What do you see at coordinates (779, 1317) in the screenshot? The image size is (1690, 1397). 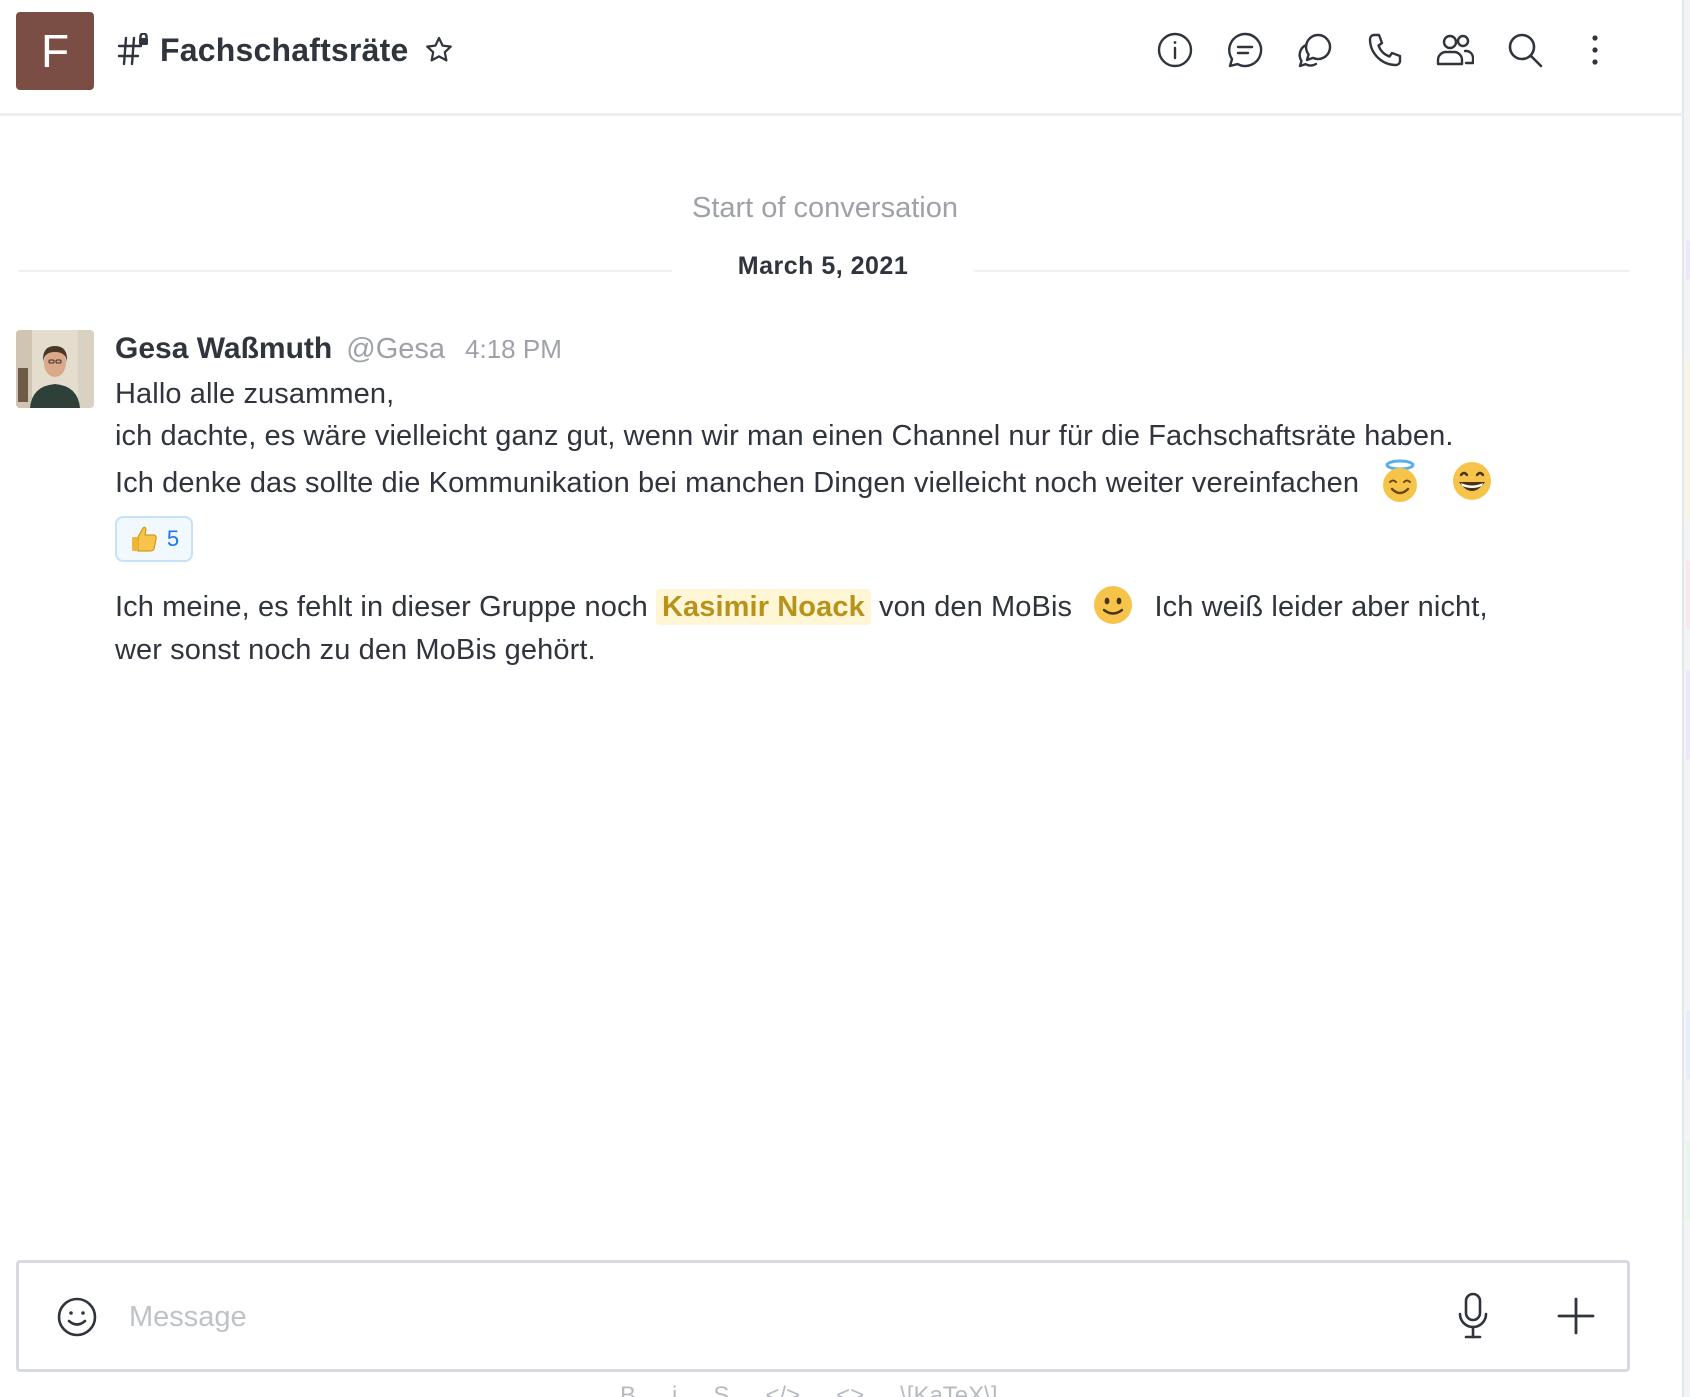 I see `message-input` at bounding box center [779, 1317].